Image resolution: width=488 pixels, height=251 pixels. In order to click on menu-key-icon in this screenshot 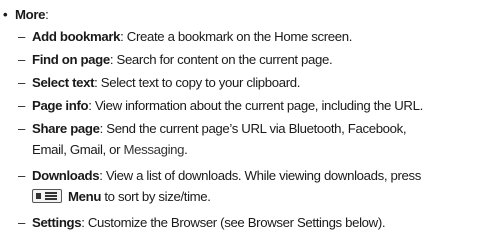, I will do `click(47, 196)`.